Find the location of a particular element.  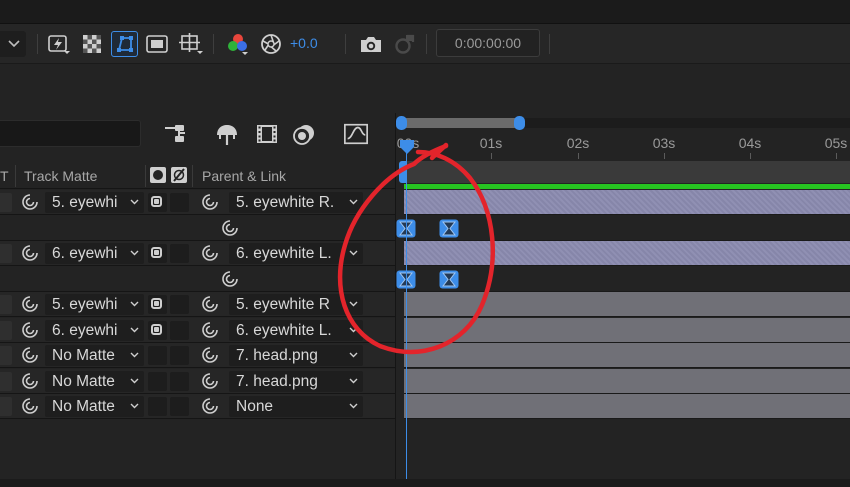

color-management-icon is located at coordinates (271, 44).